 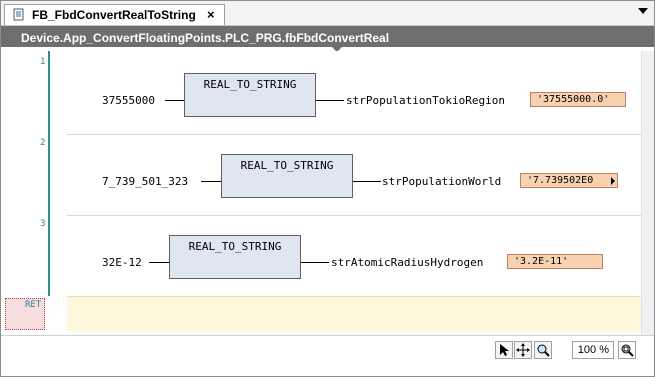 I want to click on network-1-value-badge: '37555000.0', so click(x=578, y=99).